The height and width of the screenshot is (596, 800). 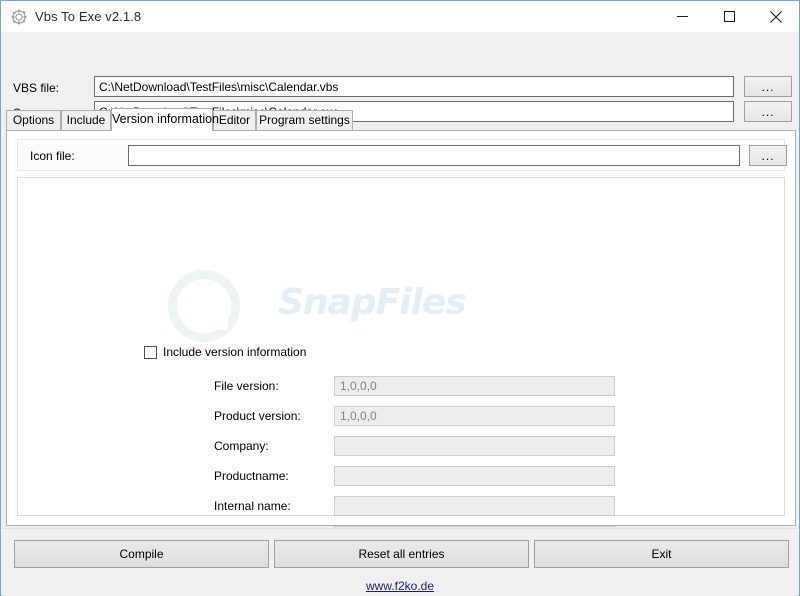 What do you see at coordinates (474, 386) in the screenshot?
I see `field-input-fileversion` at bounding box center [474, 386].